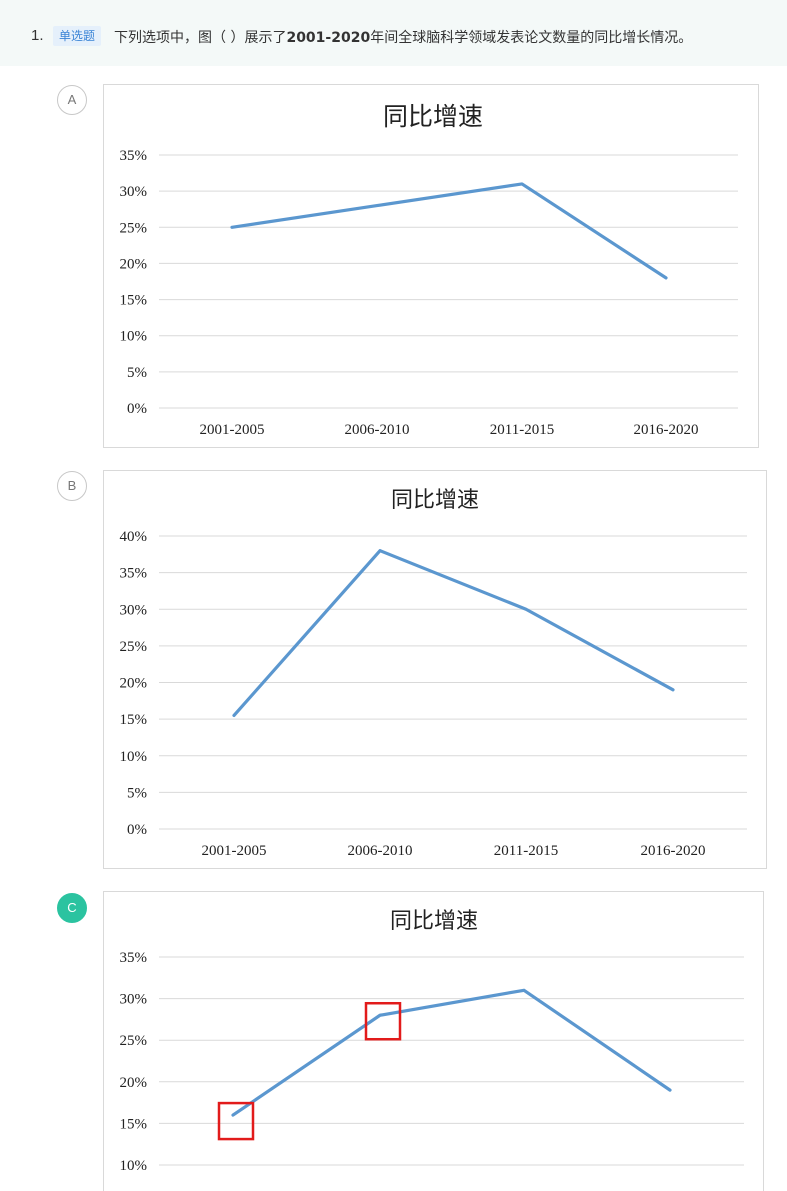 The height and width of the screenshot is (1191, 787). I want to click on y-tick-label: 40%, so click(134, 537).